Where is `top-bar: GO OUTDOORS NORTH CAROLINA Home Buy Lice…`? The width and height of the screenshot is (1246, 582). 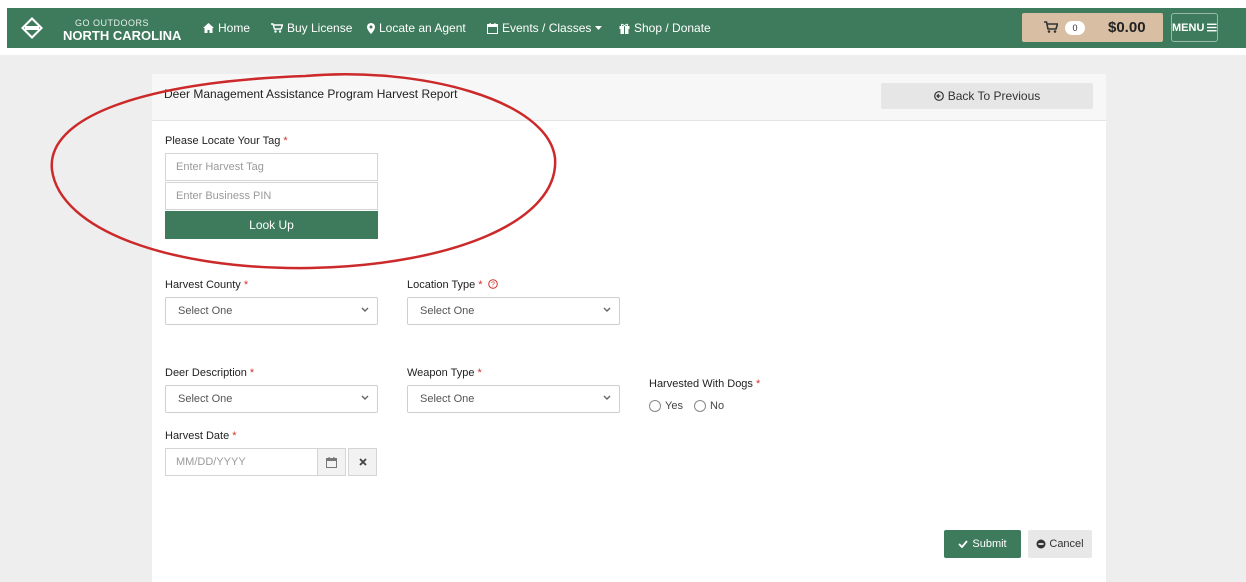
top-bar: GO OUTDOORS NORTH CAROLINA Home Buy Lice… is located at coordinates (623, 27).